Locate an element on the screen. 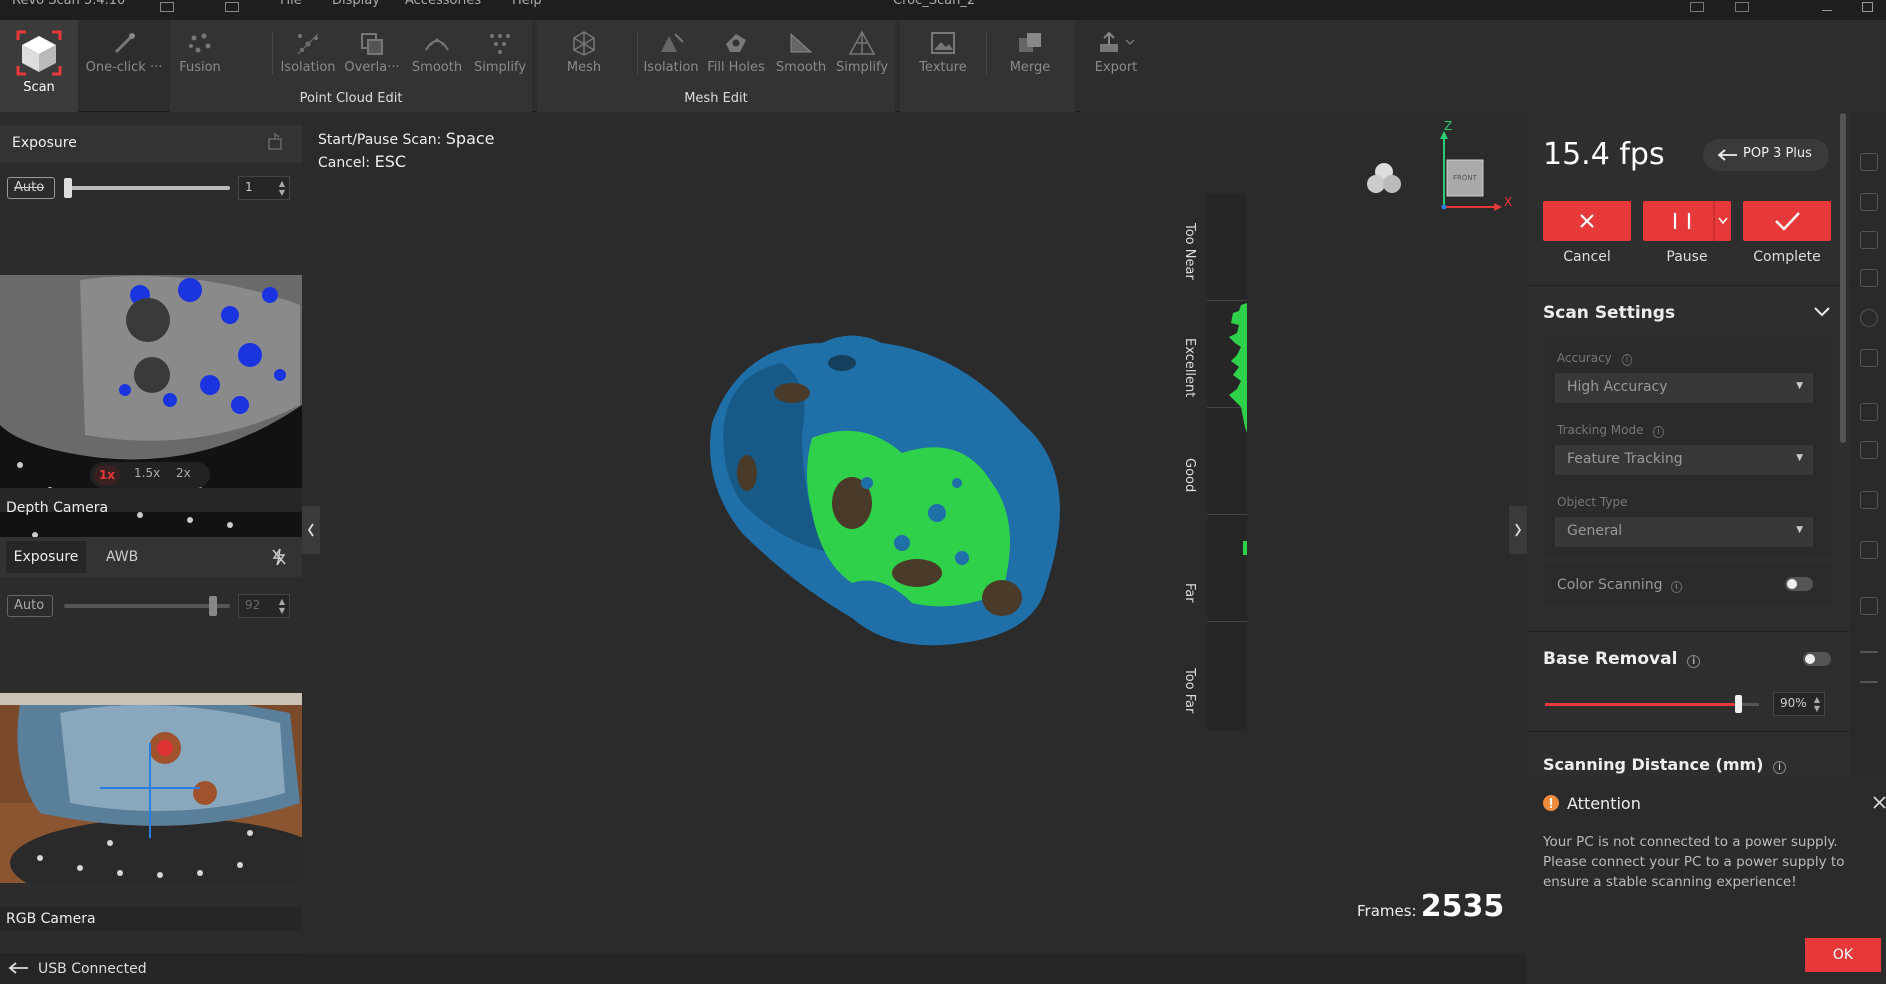  menu-display: Display is located at coordinates (356, 4).